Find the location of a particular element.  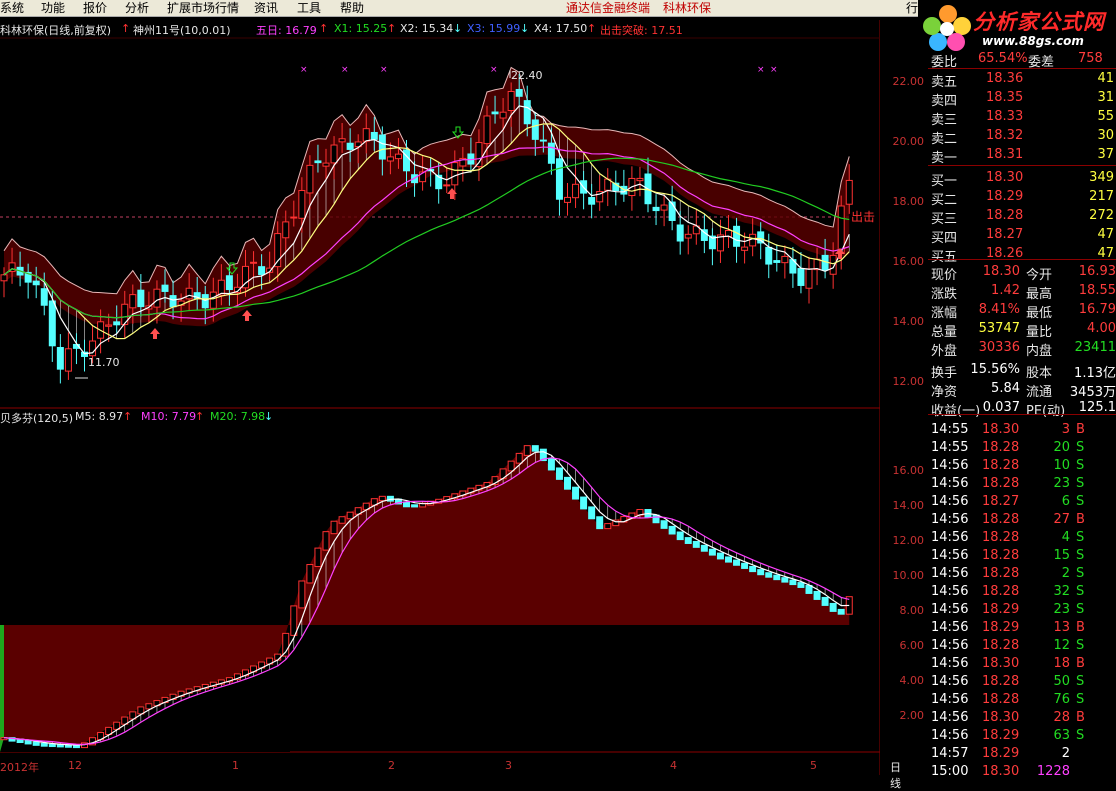

stat-label: 最高 is located at coordinates (1039, 294).